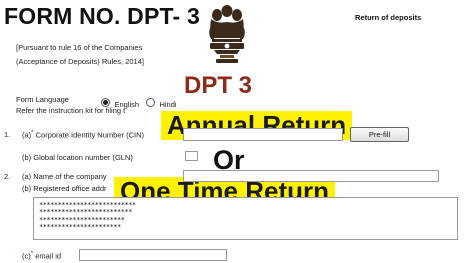 The height and width of the screenshot is (263, 474). I want to click on pursuant-line-2: (Acceptance of Deposits) Rules, 2014], so click(80, 61).